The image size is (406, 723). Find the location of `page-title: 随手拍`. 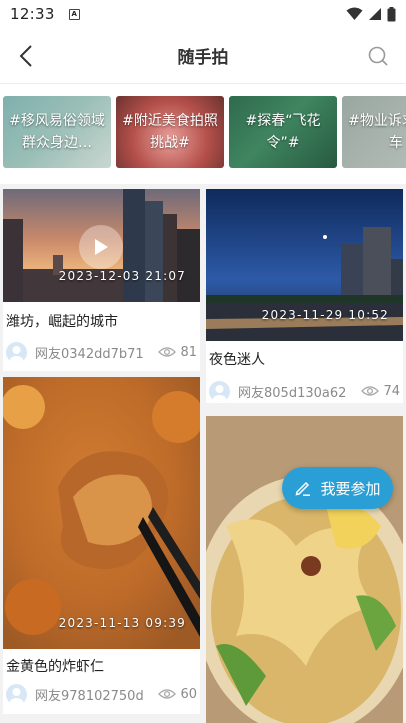

page-title: 随手拍 is located at coordinates (203, 58).